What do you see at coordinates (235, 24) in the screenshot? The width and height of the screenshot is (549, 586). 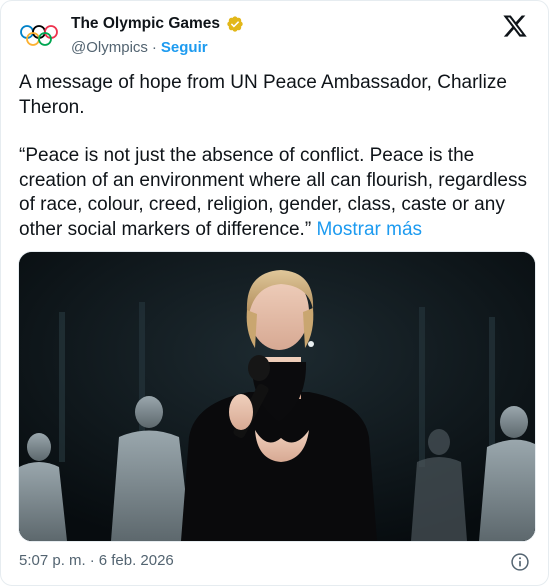 I see `verified-badge-icon` at bounding box center [235, 24].